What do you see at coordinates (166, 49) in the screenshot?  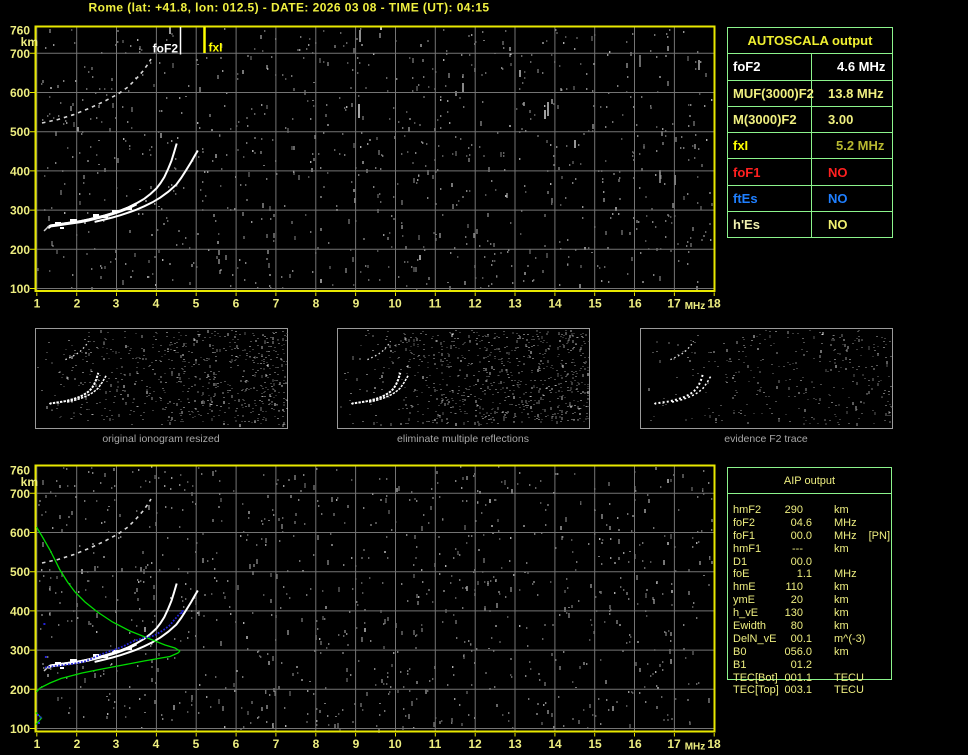 I see `svg-text: foF2` at bounding box center [166, 49].